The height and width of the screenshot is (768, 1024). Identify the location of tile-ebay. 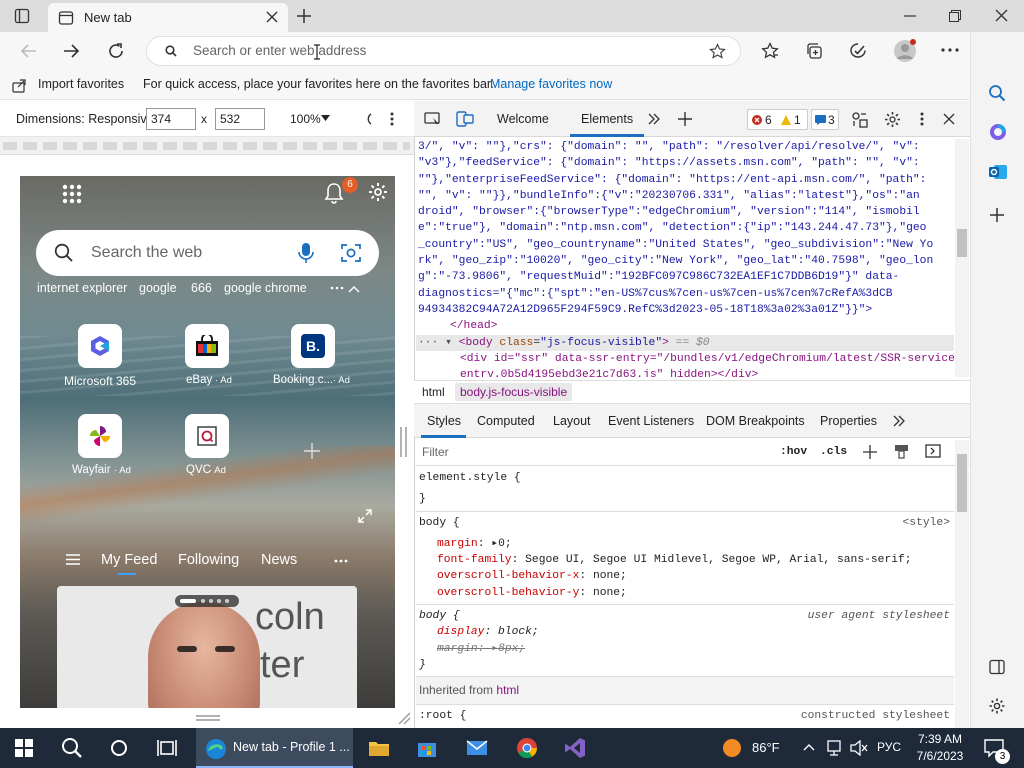
(207, 346).